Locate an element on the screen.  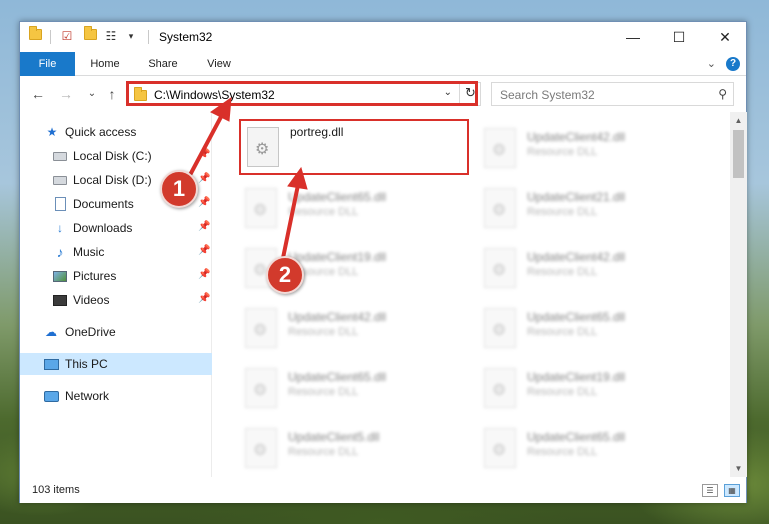
properties-icon: ☑ is located at coordinates (67, 36).